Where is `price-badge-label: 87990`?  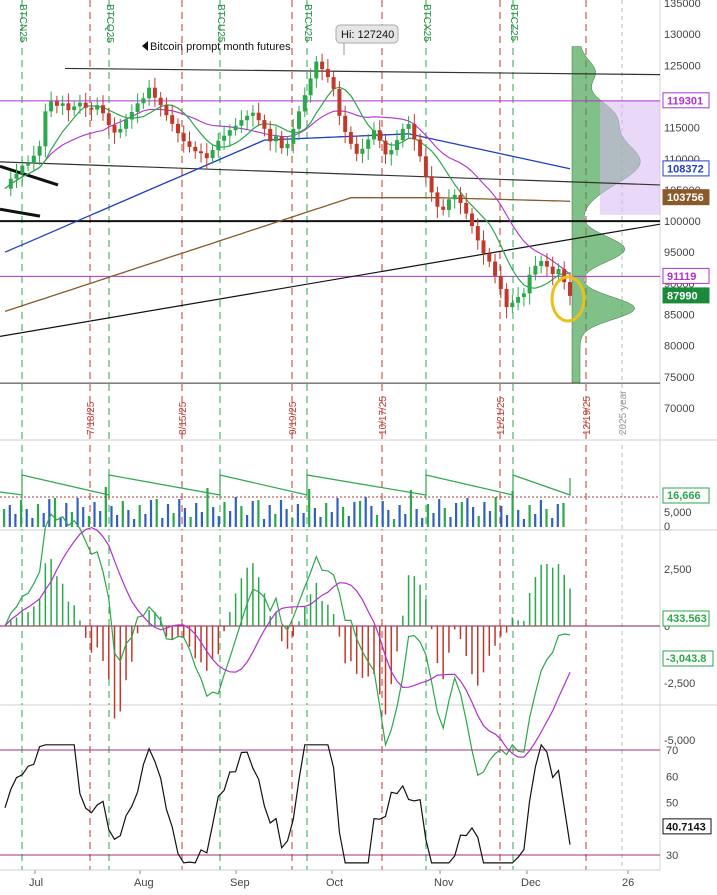 price-badge-label: 87990 is located at coordinates (682, 296).